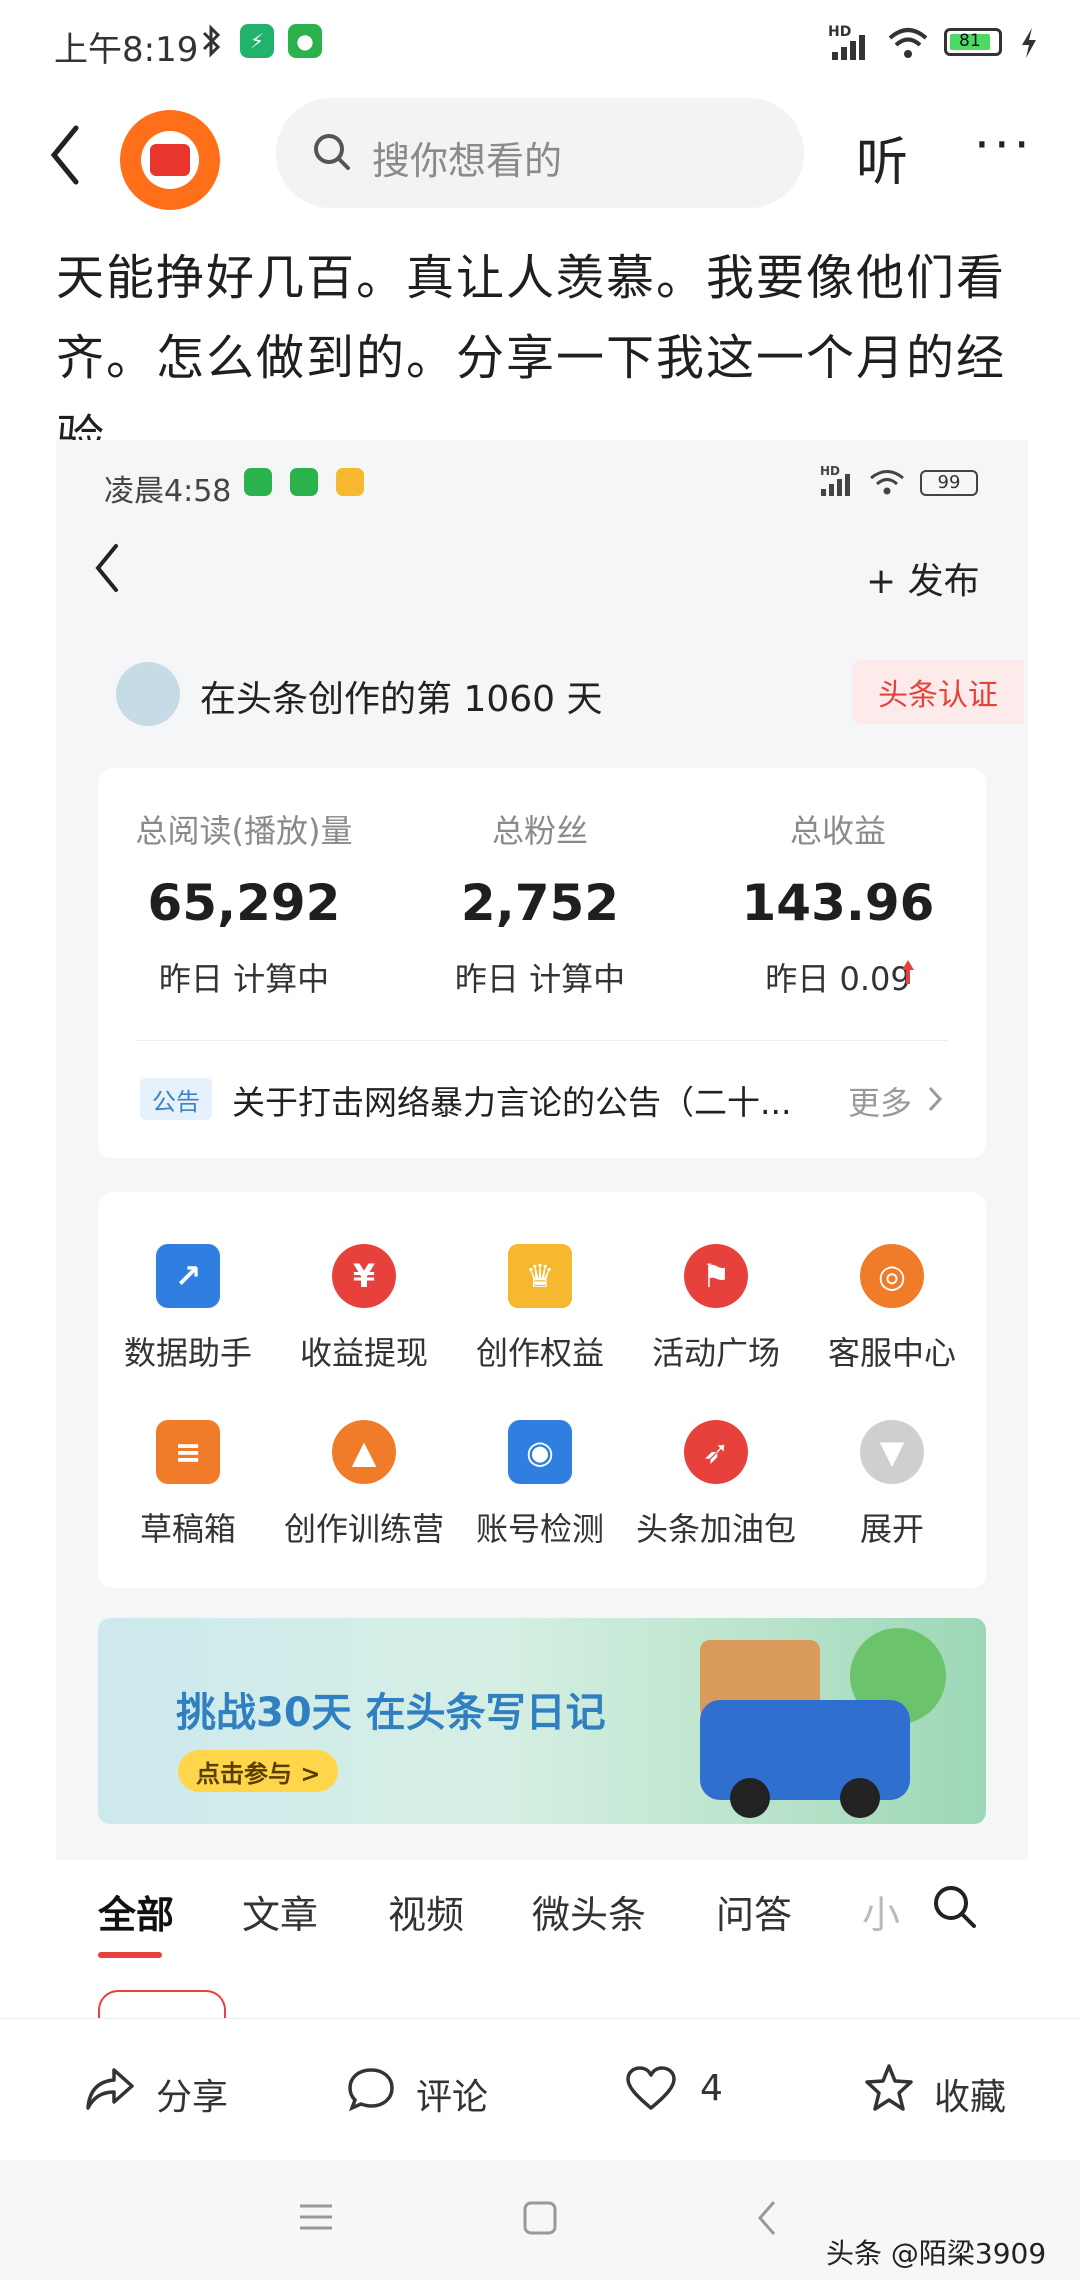 The image size is (1080, 2280). What do you see at coordinates (891, 1529) in the screenshot?
I see `tool-label: 展开` at bounding box center [891, 1529].